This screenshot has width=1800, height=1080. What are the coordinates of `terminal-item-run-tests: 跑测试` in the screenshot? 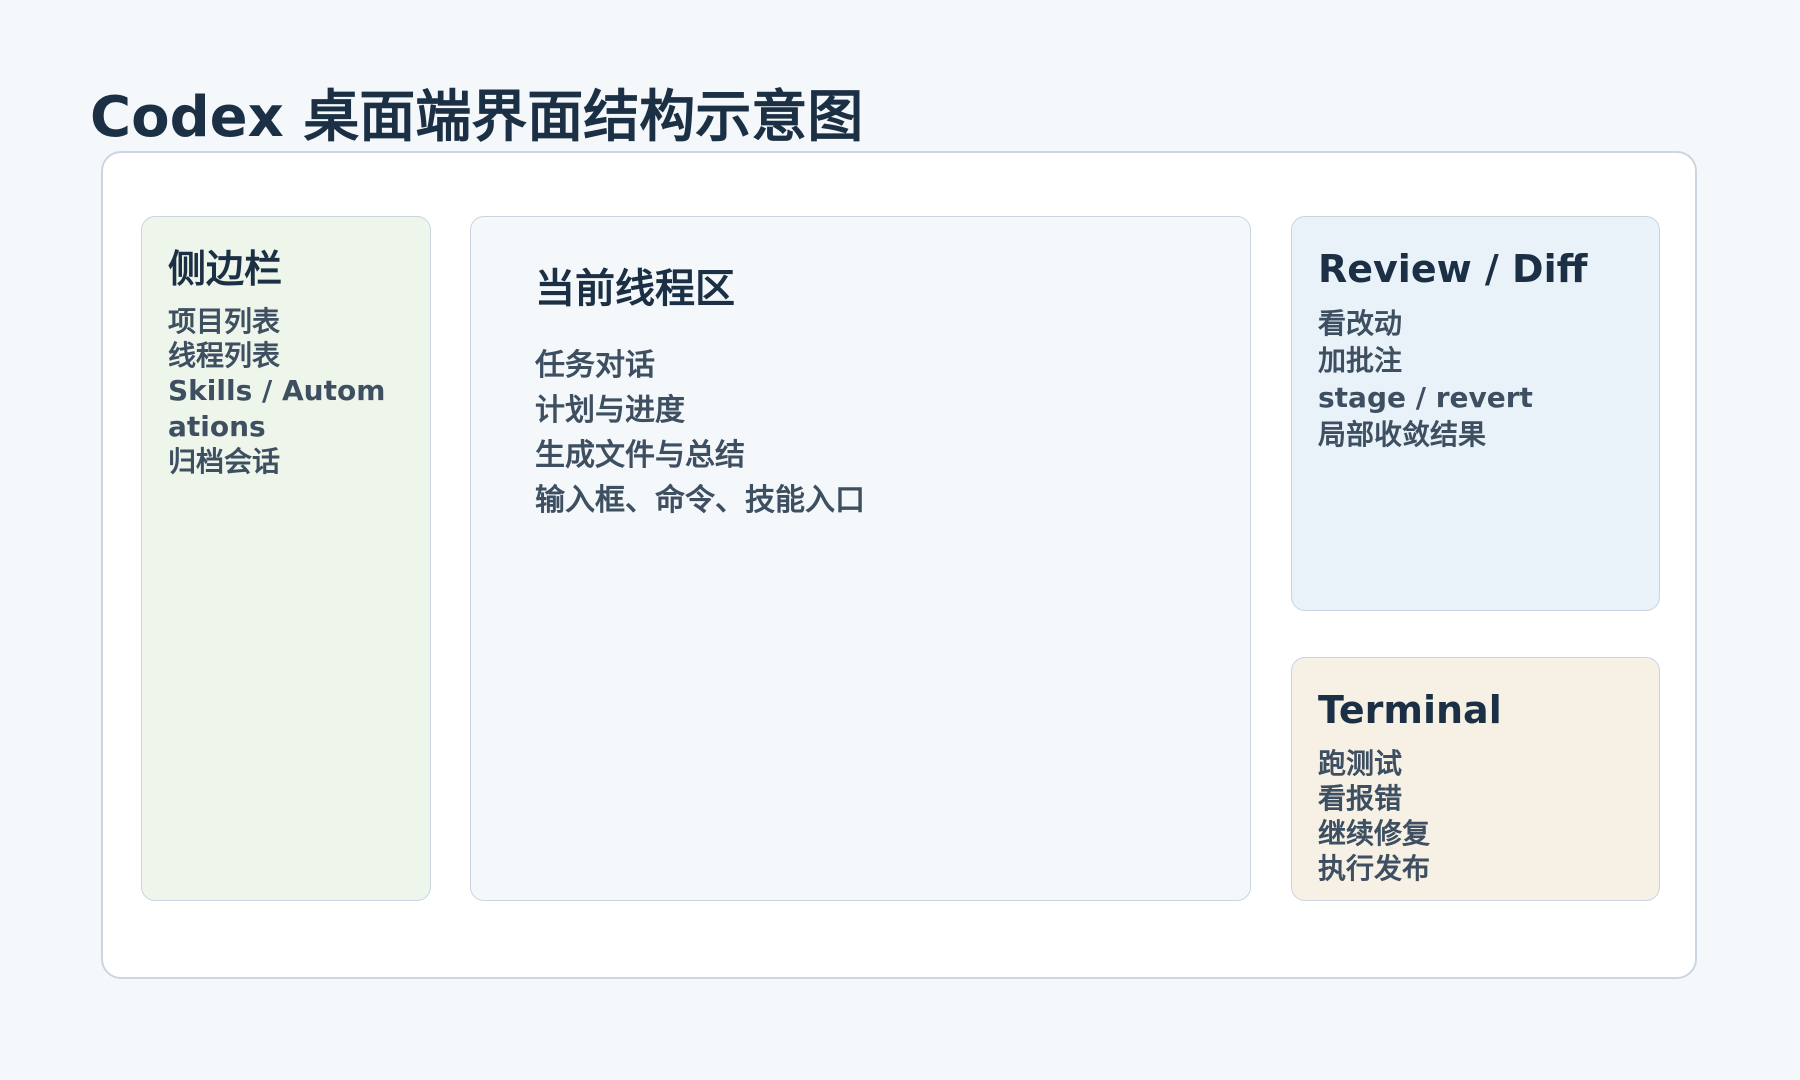 It's located at (1360, 763).